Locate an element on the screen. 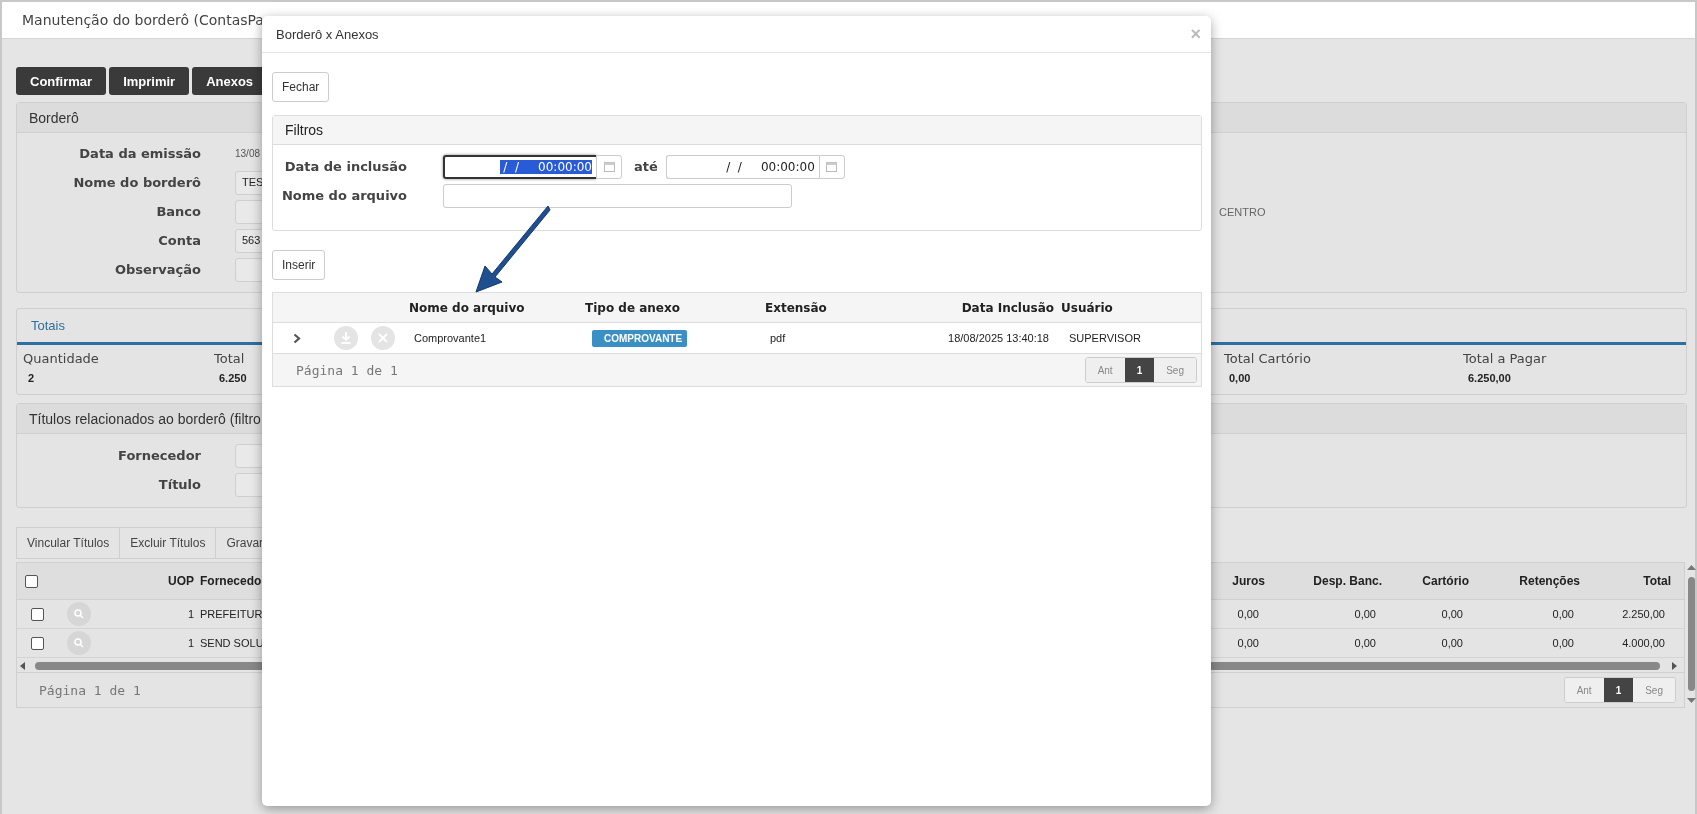 Image resolution: width=1697 pixels, height=814 pixels. field-value: CENTRO is located at coordinates (1242, 211).